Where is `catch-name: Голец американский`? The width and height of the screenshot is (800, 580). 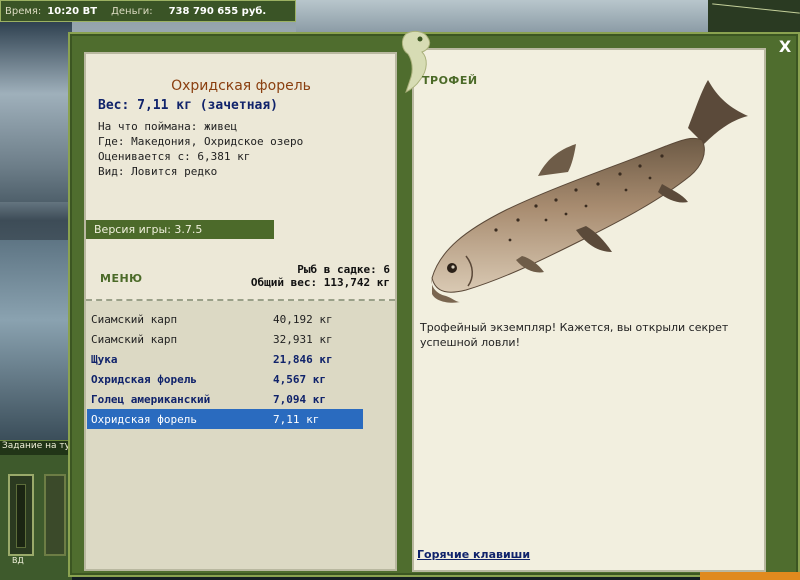 catch-name: Голец американский is located at coordinates (151, 399).